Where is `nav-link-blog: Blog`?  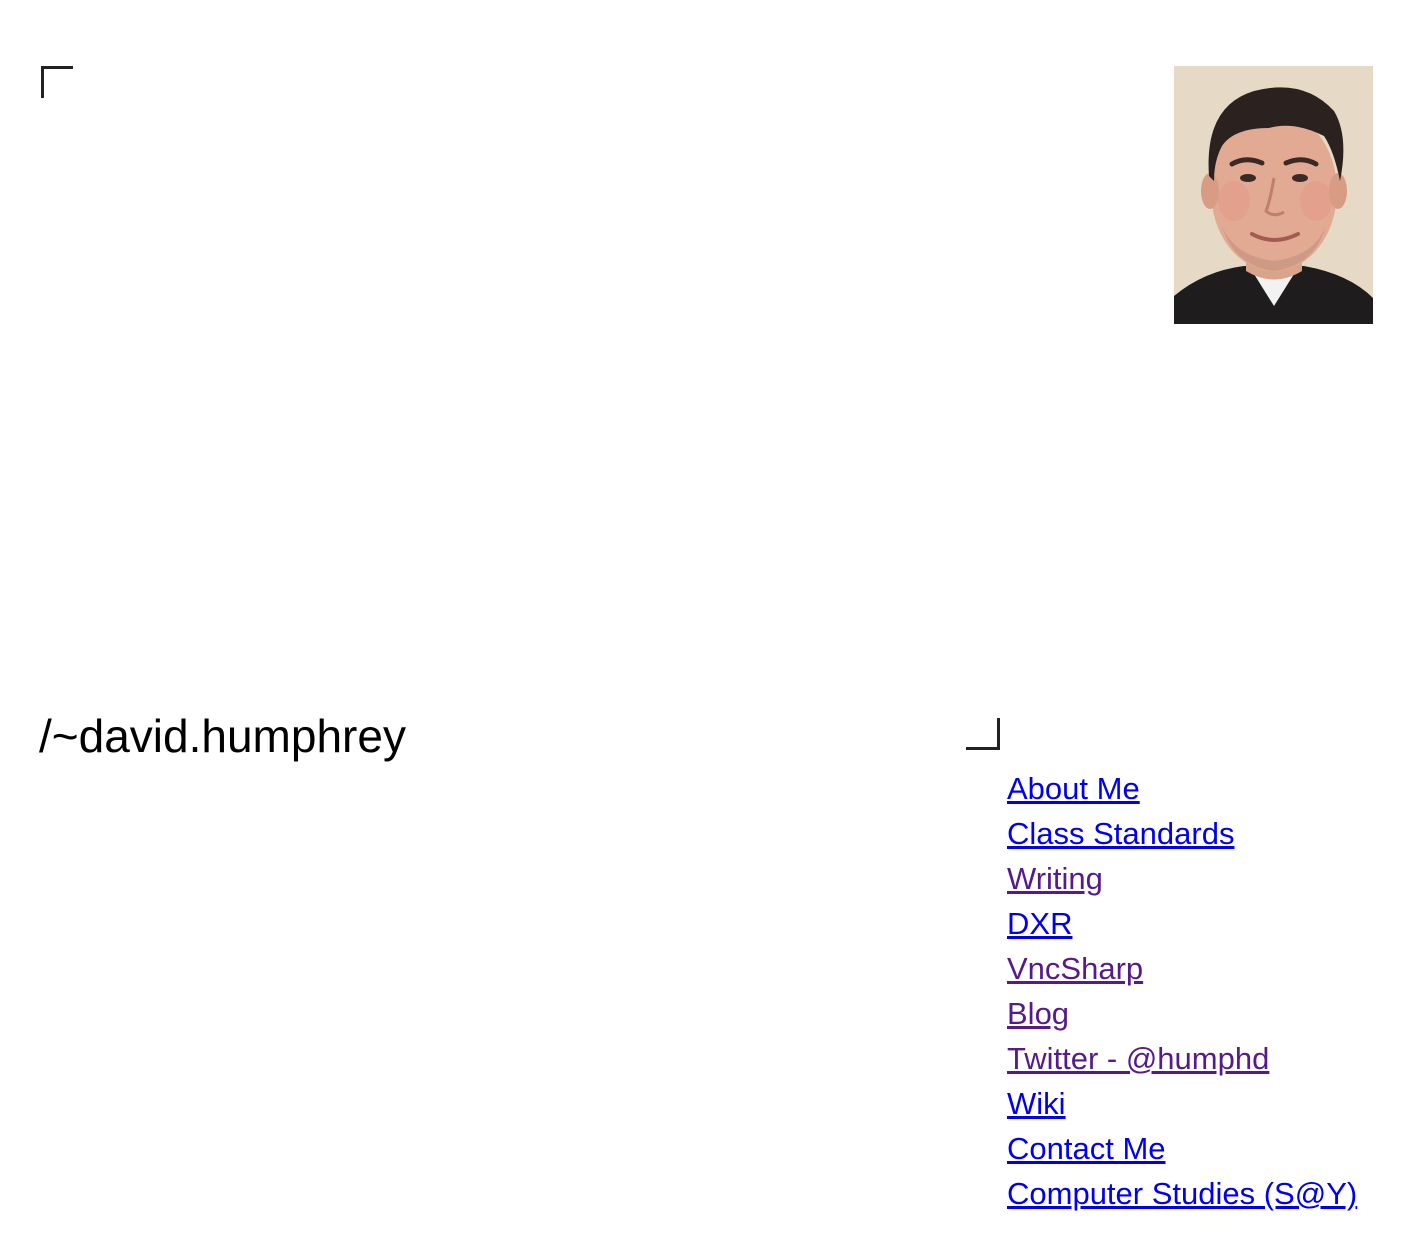
nav-link-blog: Blog is located at coordinates (1038, 1013).